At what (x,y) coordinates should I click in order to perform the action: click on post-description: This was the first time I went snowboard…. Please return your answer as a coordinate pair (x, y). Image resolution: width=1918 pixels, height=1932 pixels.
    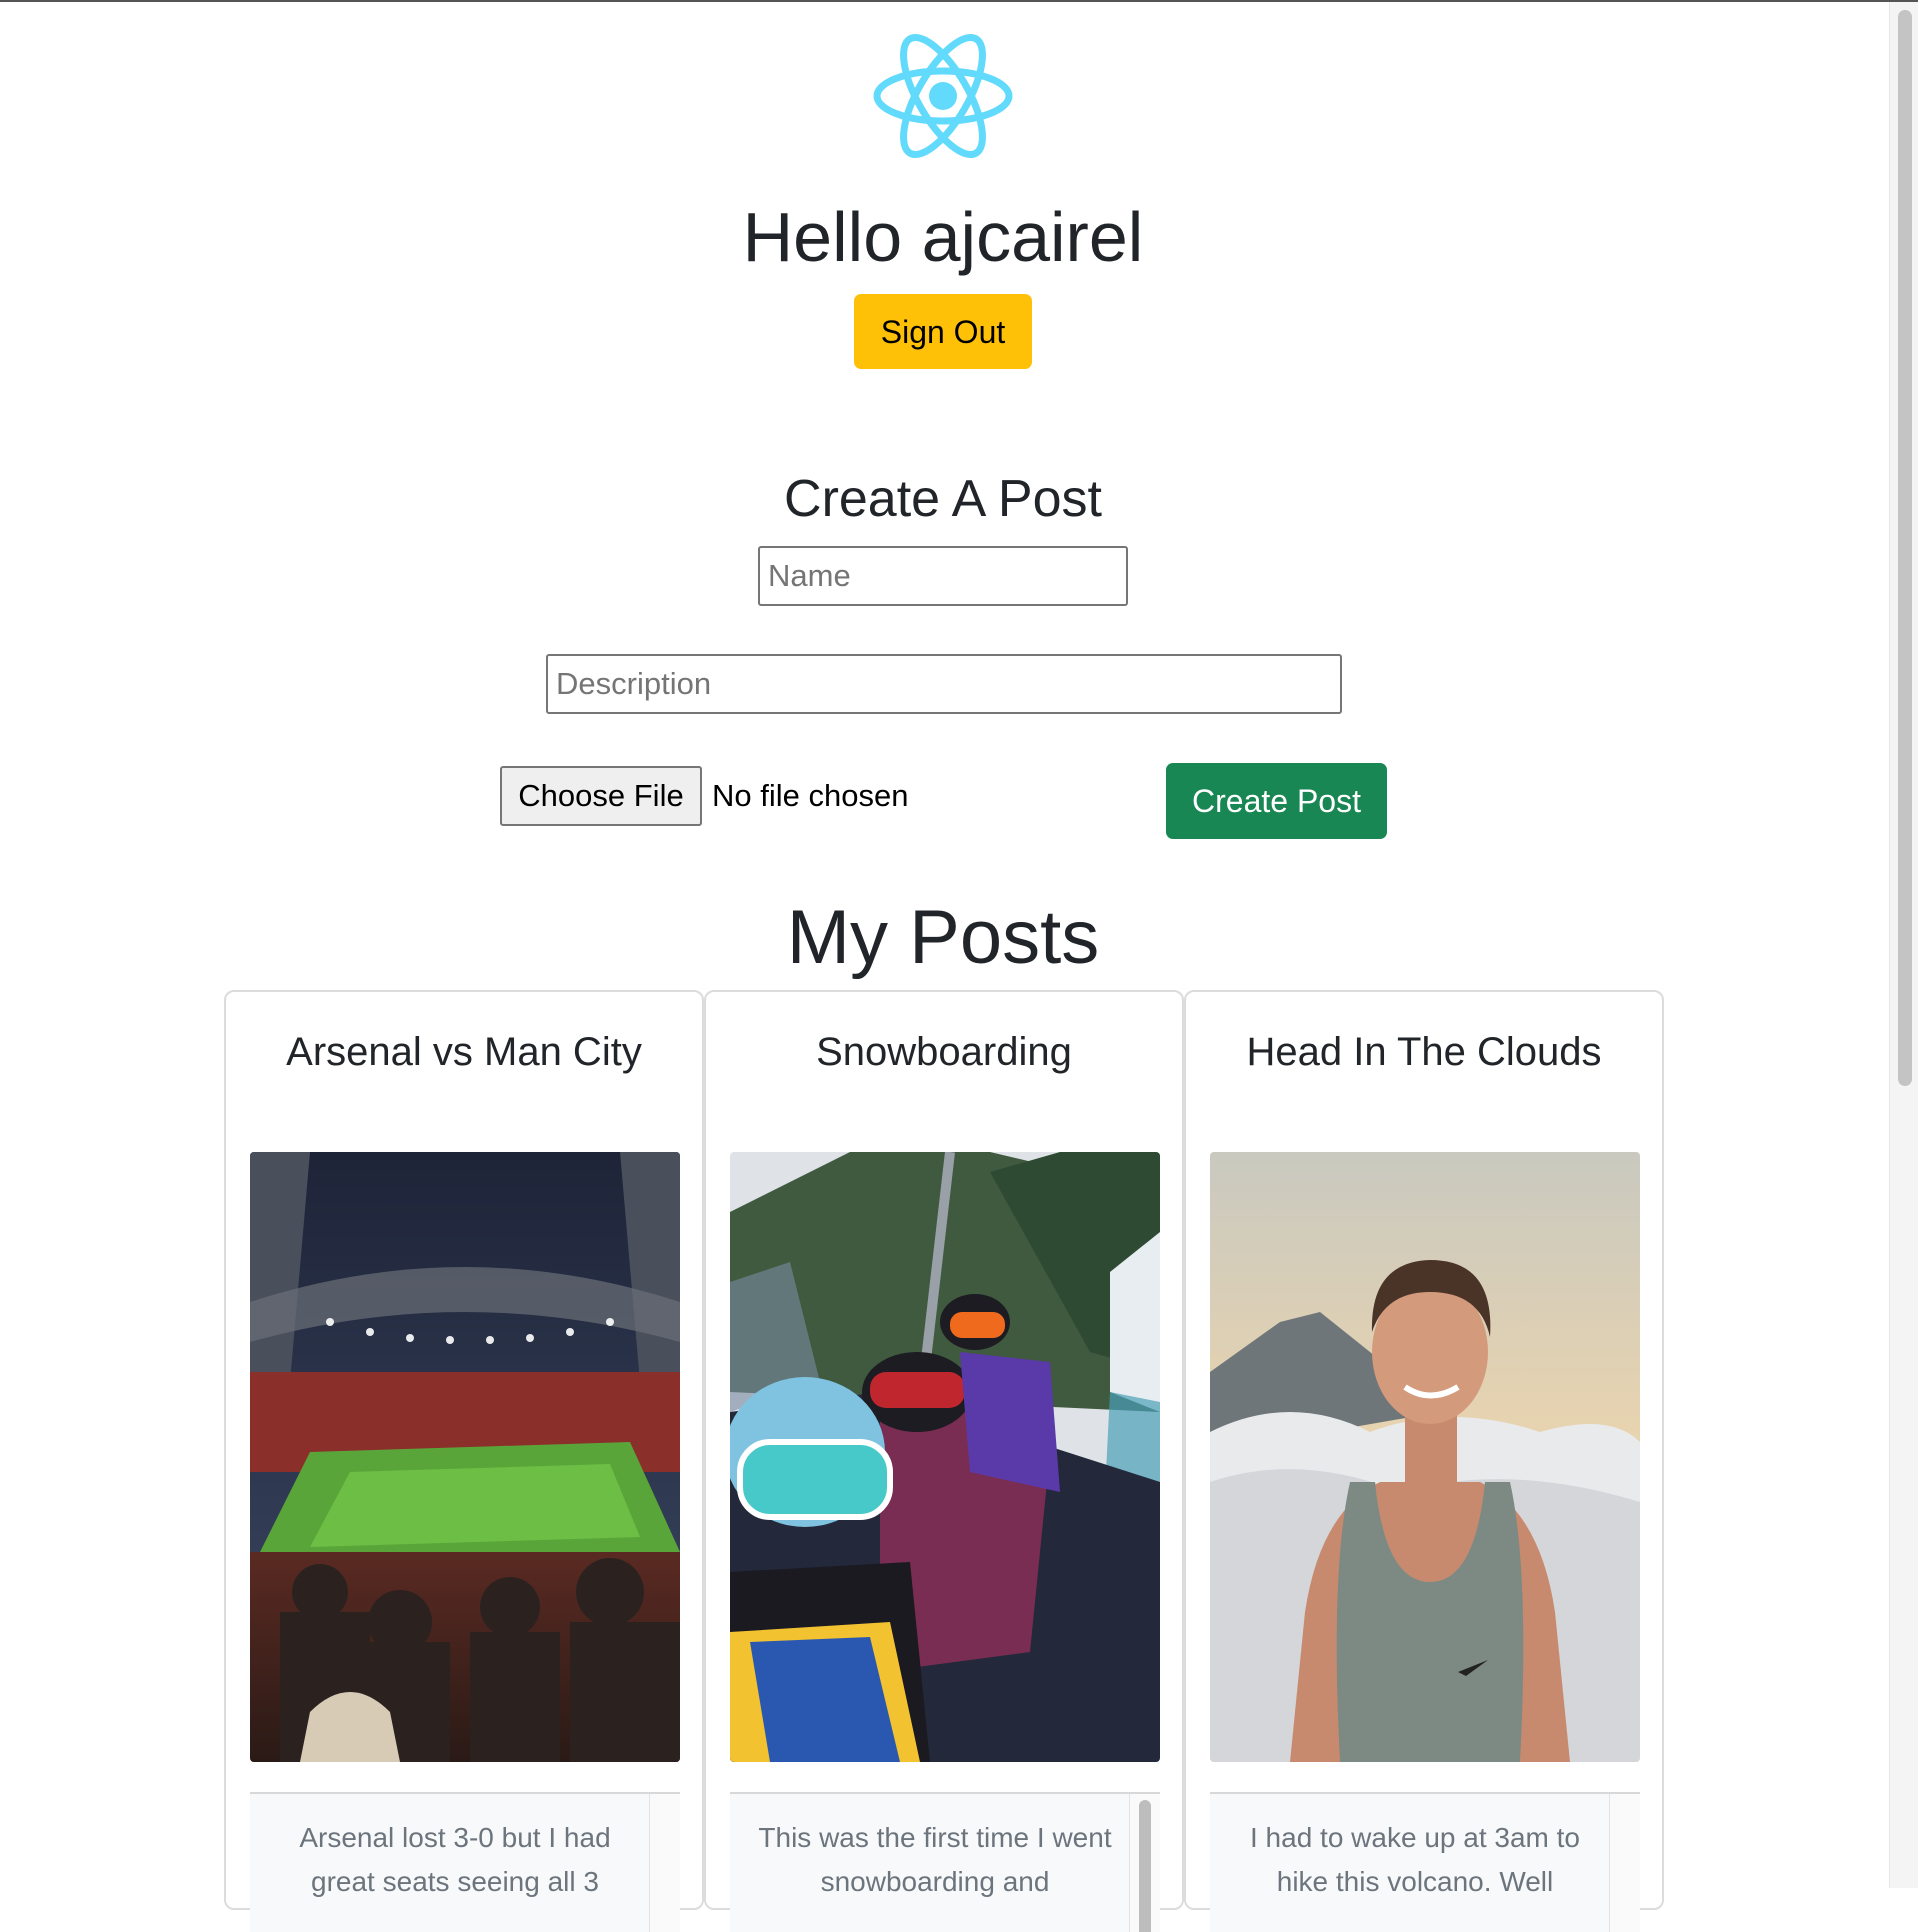
    Looking at the image, I should click on (935, 1859).